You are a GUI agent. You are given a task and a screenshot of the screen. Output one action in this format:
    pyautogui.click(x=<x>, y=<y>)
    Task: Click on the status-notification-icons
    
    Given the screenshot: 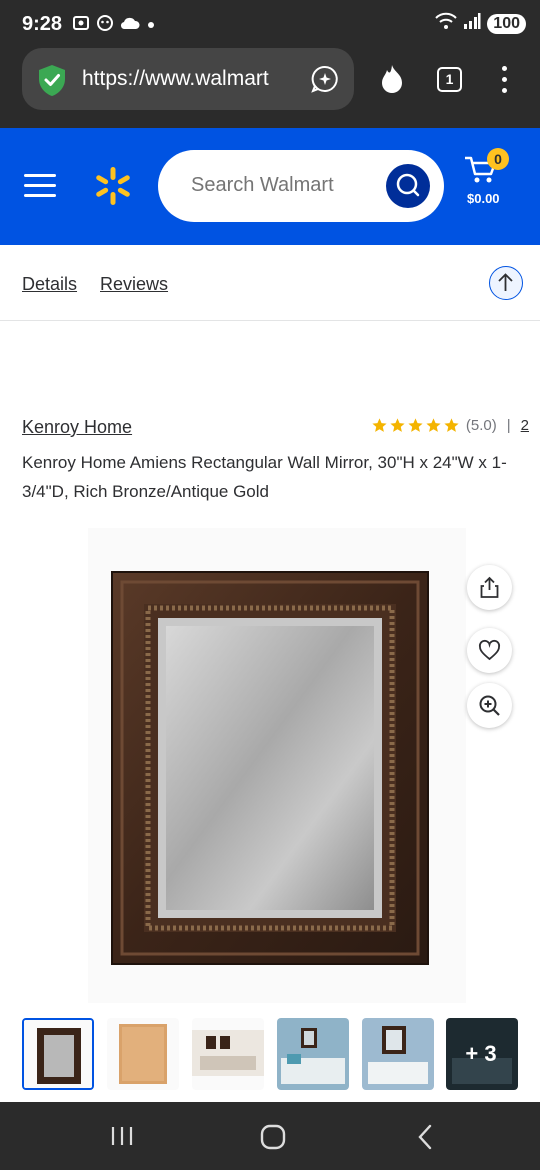 What is the action you would take?
    pyautogui.click(x=114, y=25)
    